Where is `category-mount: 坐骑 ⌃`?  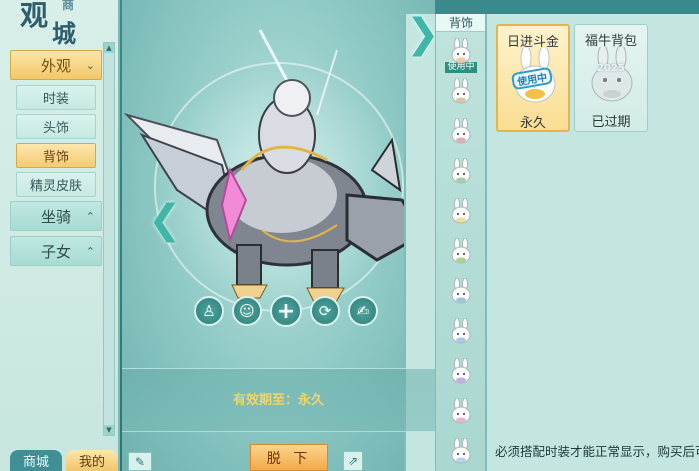
category-mount: 坐骑 ⌃ is located at coordinates (56, 216).